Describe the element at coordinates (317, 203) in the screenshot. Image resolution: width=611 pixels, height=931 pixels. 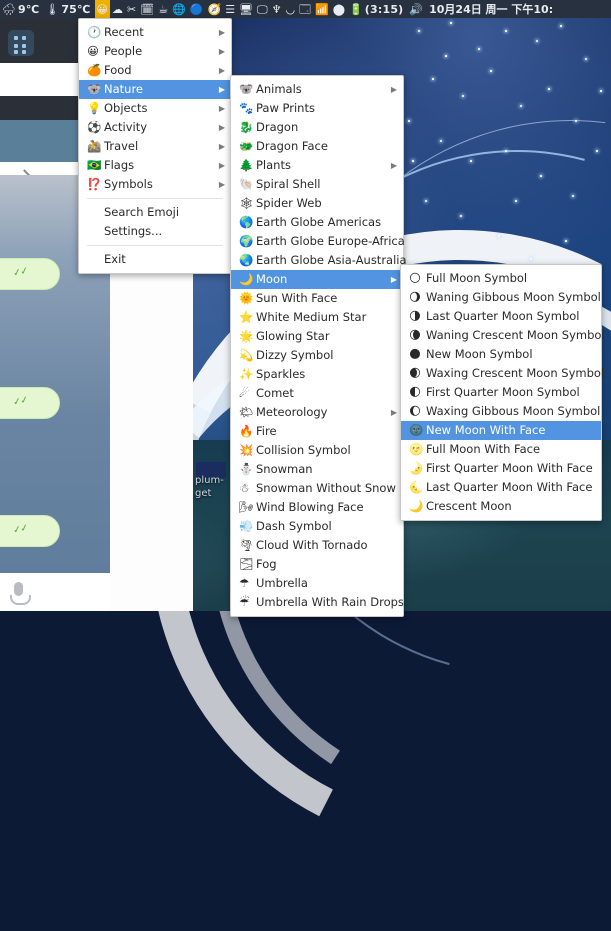
I see `nature-item-spider-web: 🕸 Spider Web` at that location.